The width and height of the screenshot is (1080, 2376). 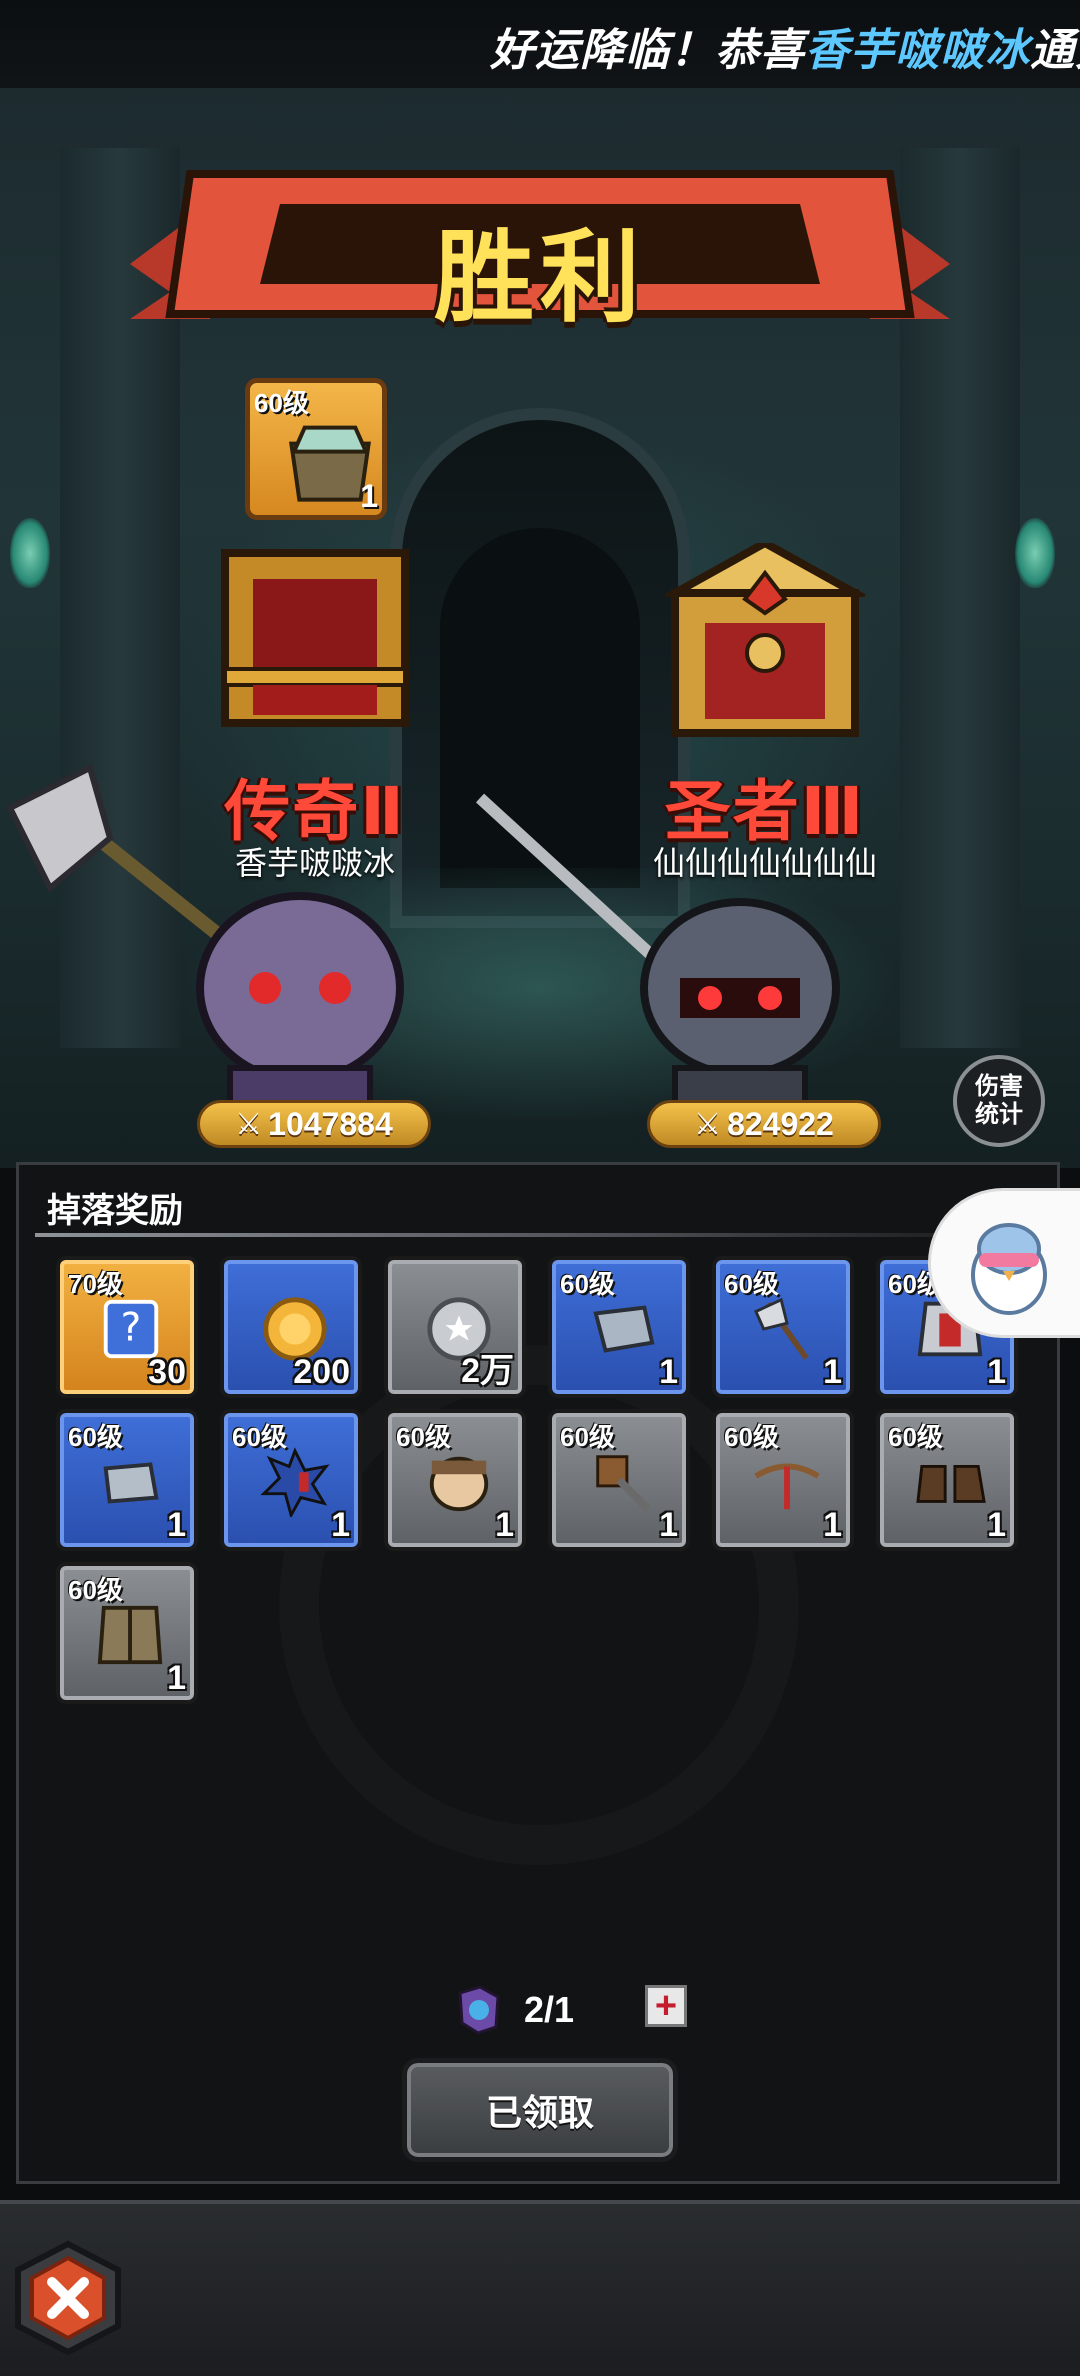 I want to click on scene-drop-item: 60级 1, so click(x=316, y=449).